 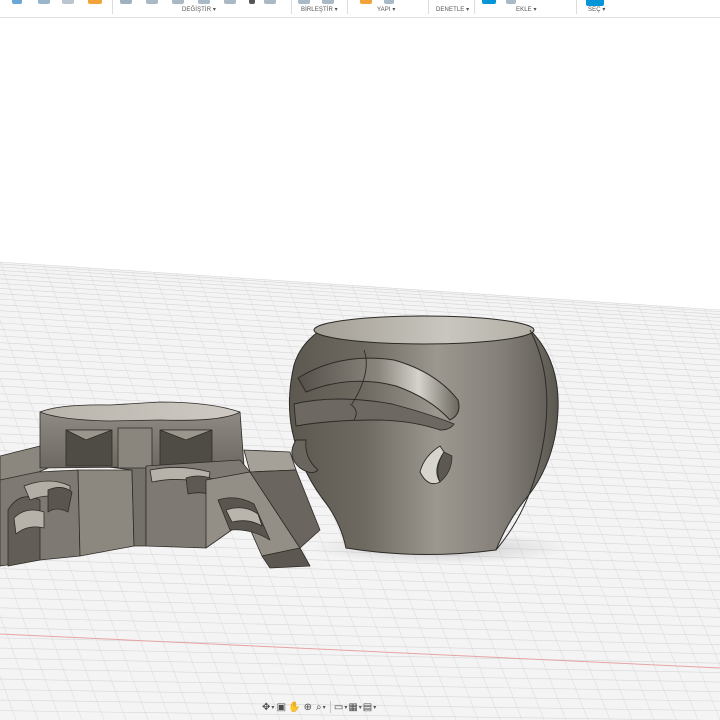 I want to click on viewports-button: ▤ ▾, so click(x=369, y=707).